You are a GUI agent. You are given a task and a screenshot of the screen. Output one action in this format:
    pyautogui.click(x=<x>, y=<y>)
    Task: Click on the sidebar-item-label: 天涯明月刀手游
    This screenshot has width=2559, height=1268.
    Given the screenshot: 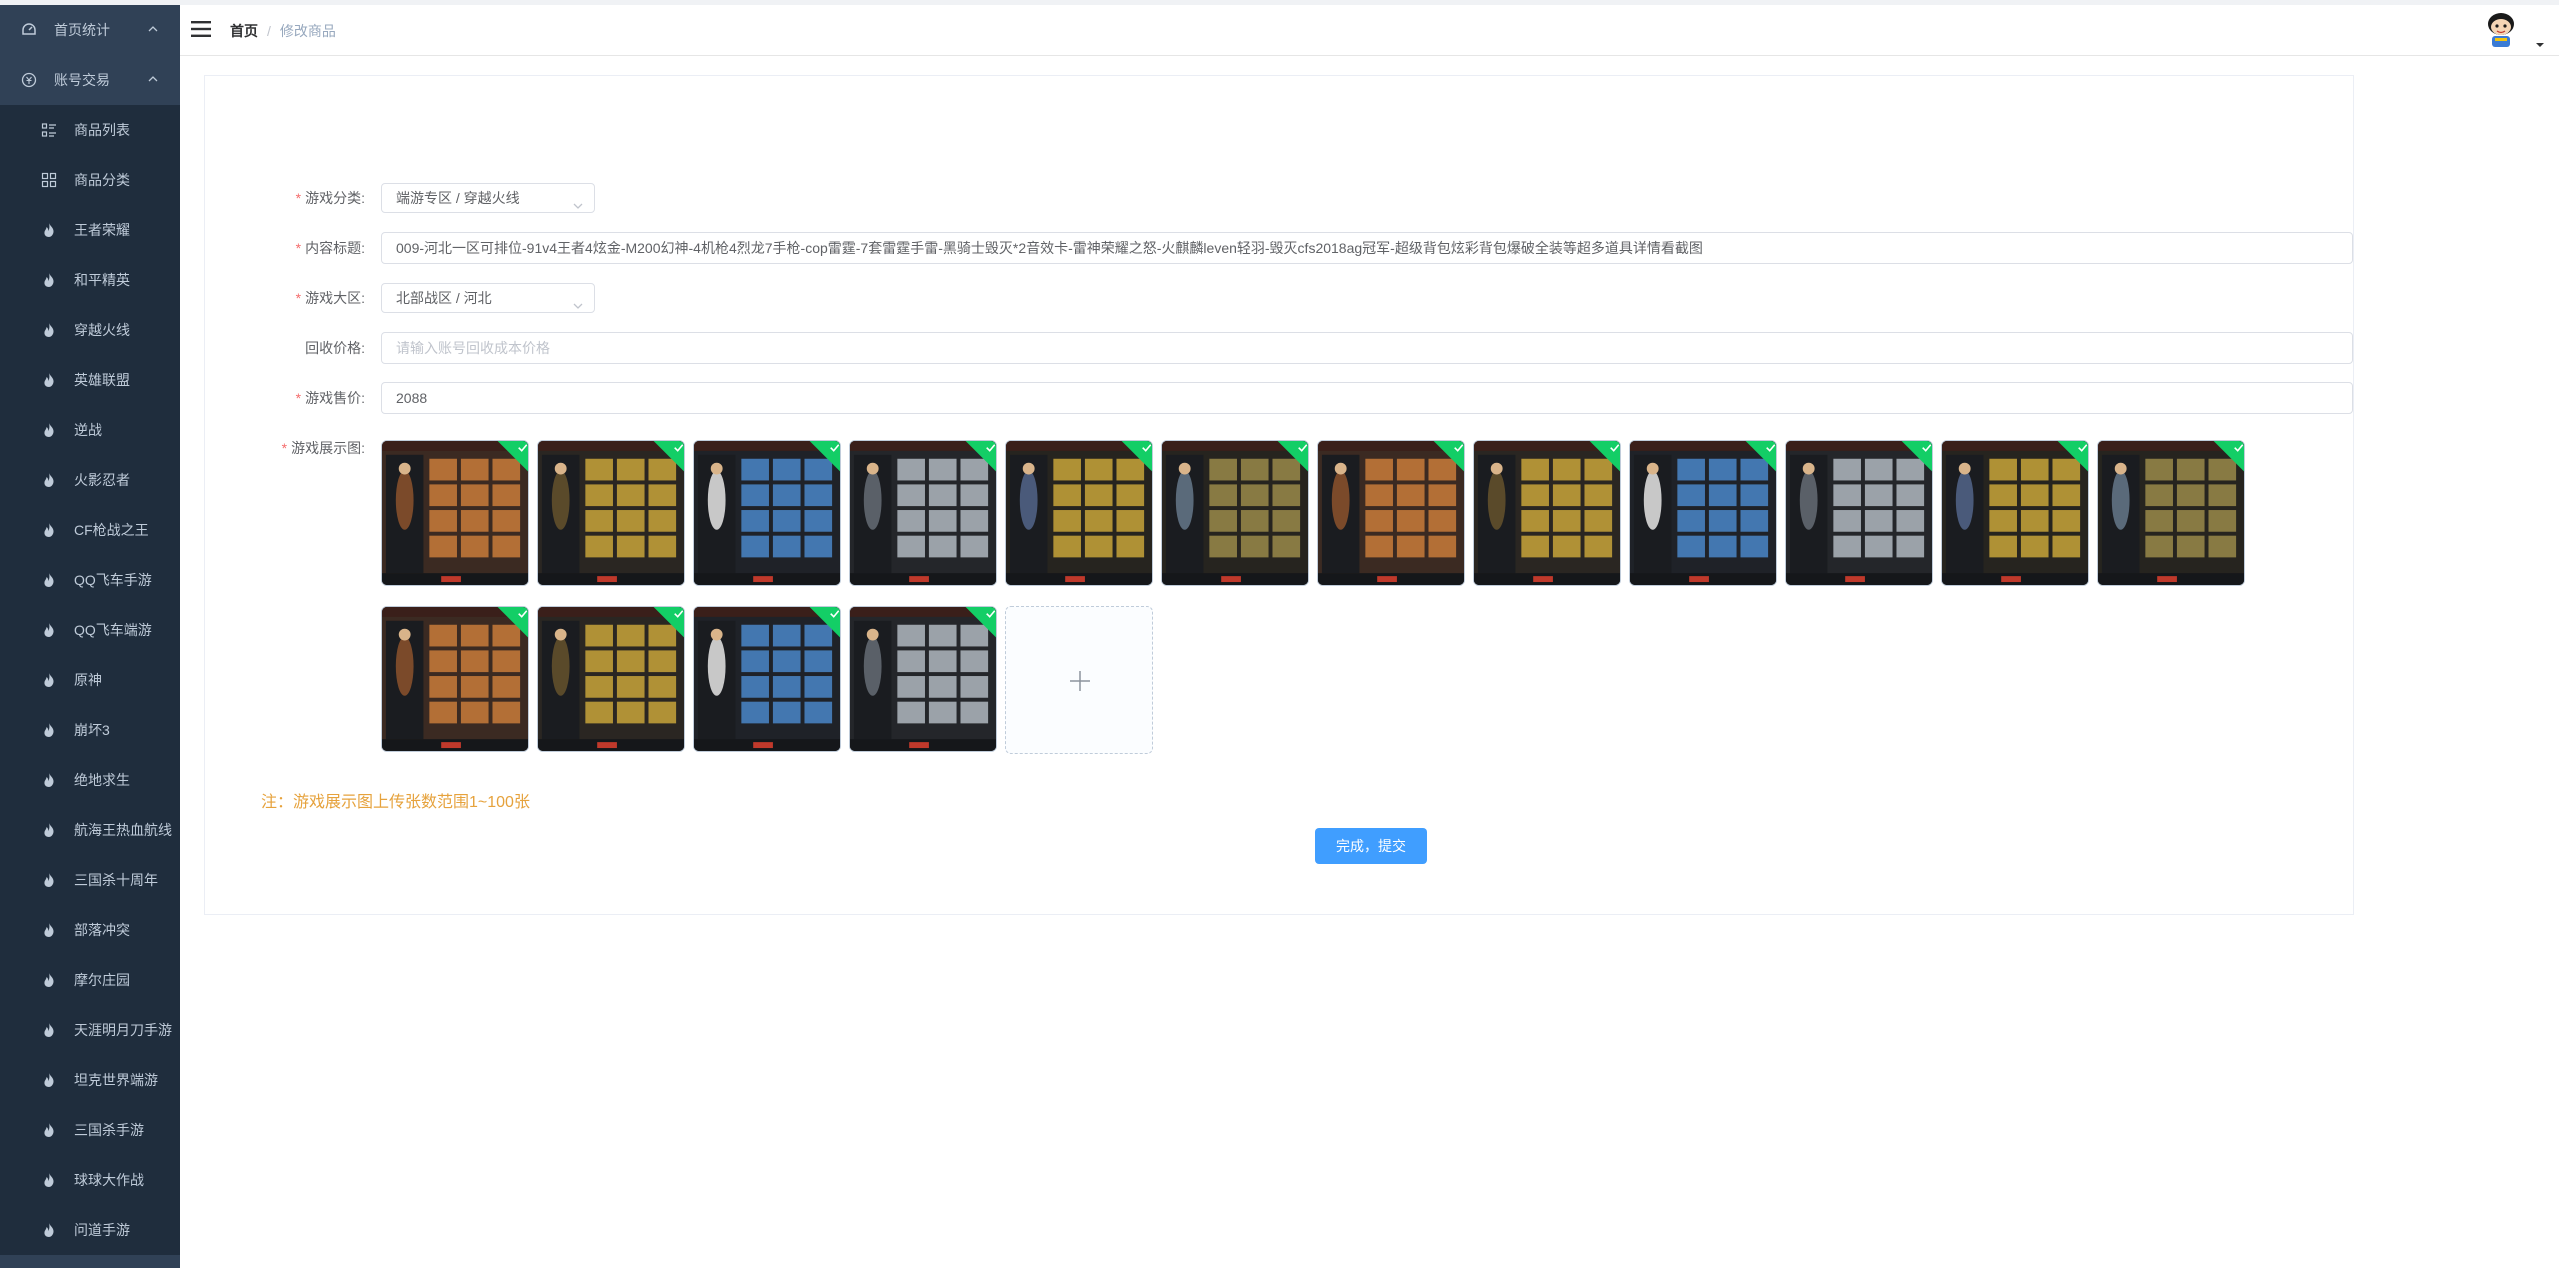 What is the action you would take?
    pyautogui.click(x=123, y=1030)
    